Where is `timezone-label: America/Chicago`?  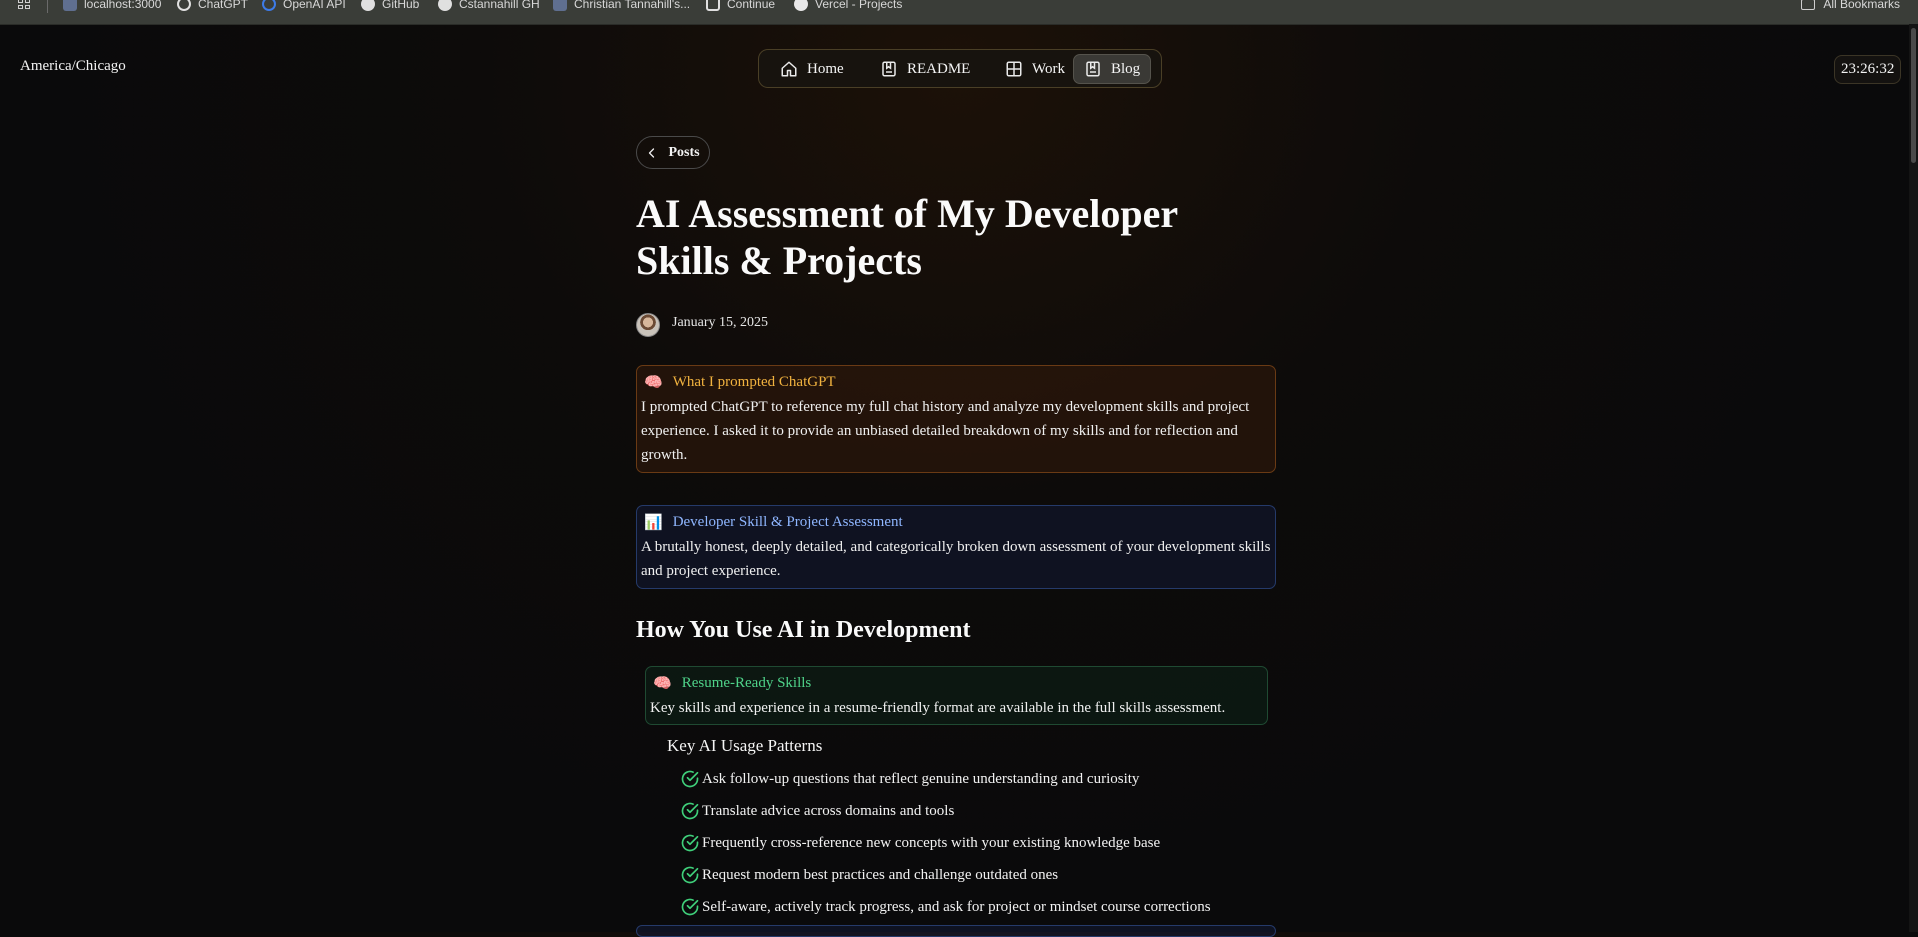
timezone-label: America/Chicago is located at coordinates (73, 66).